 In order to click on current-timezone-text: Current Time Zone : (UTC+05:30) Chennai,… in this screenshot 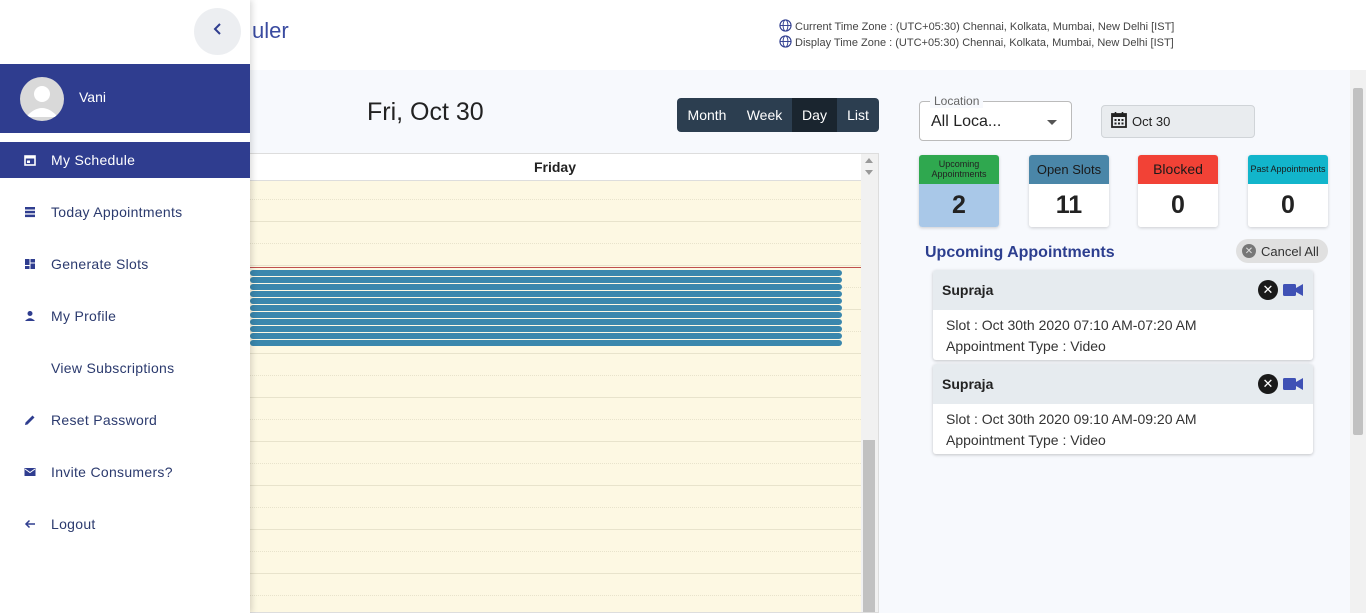, I will do `click(985, 27)`.